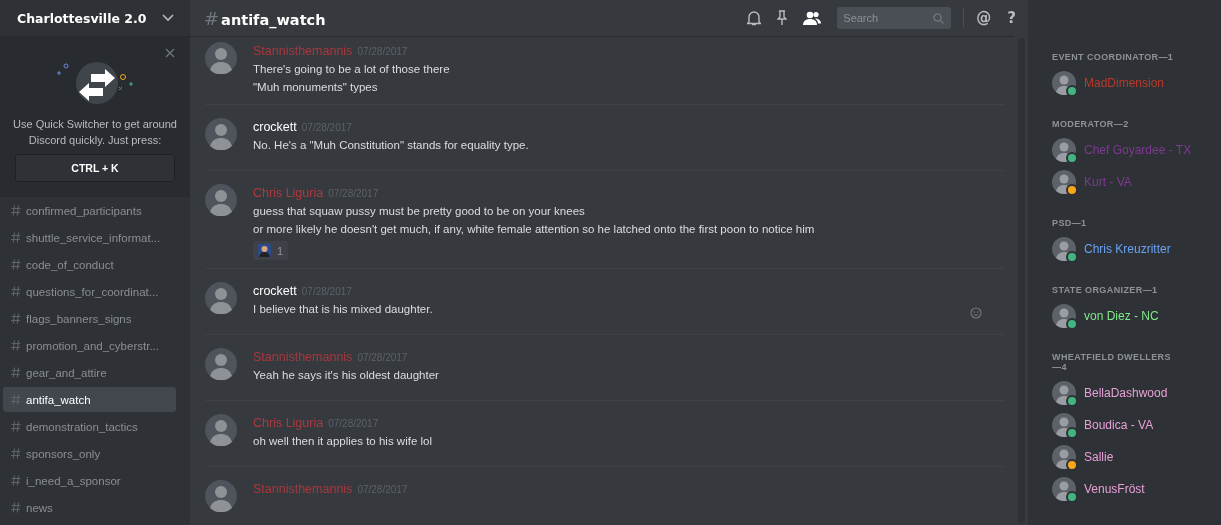 The image size is (1221, 525). I want to click on member-item: Boudica - VA, so click(1132, 425).